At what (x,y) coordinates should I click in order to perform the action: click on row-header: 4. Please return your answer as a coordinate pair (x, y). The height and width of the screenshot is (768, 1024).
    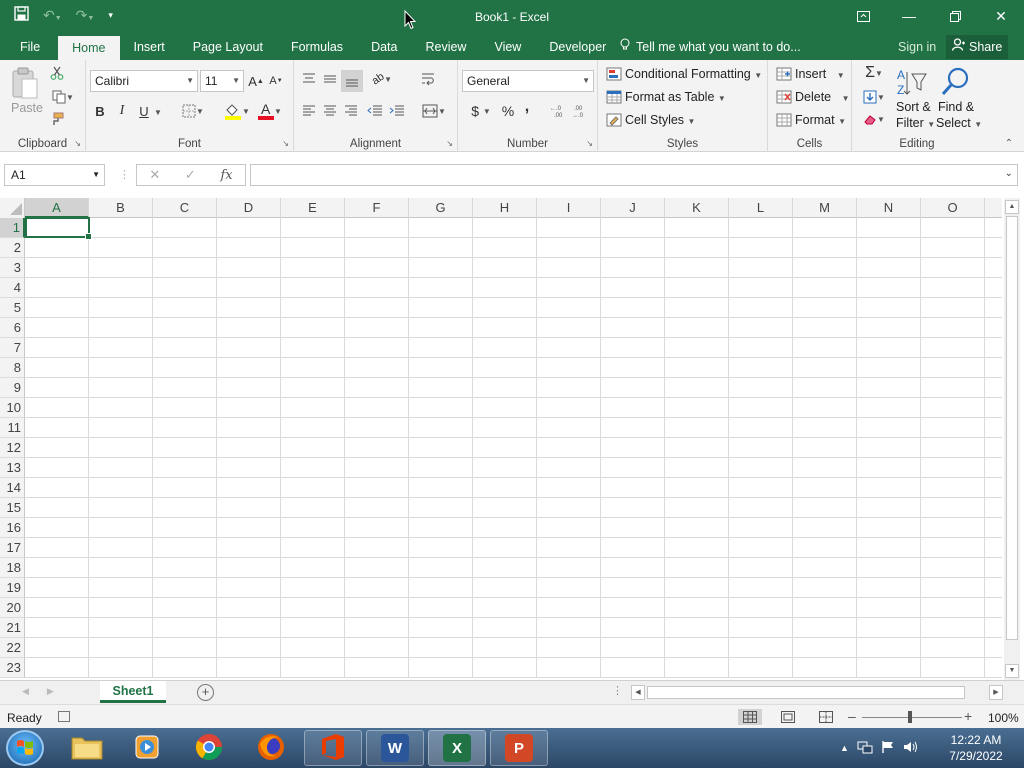
    Looking at the image, I should click on (12, 288).